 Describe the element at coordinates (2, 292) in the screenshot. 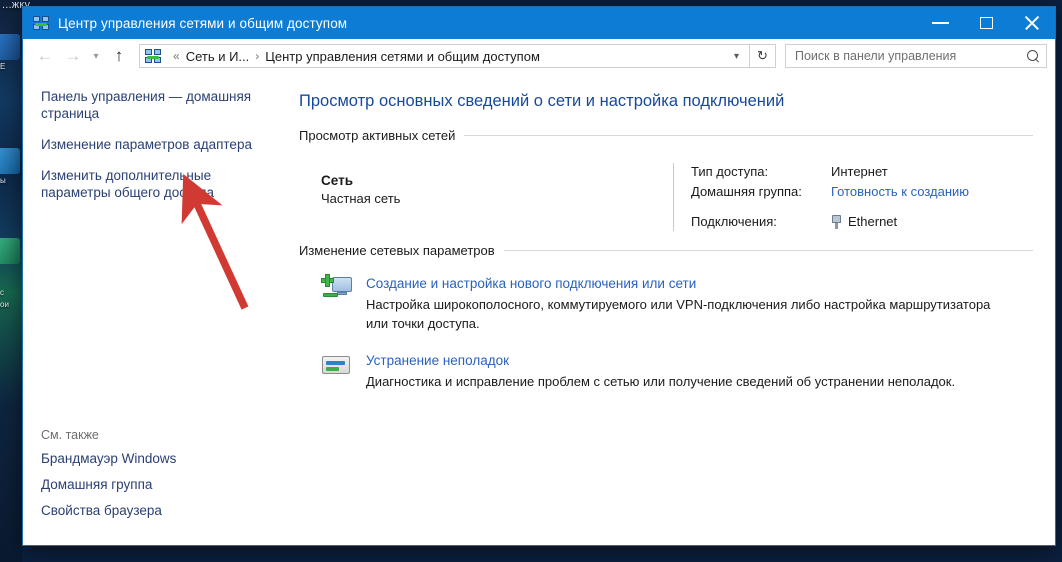

I see `desktop-icon-label: c` at that location.